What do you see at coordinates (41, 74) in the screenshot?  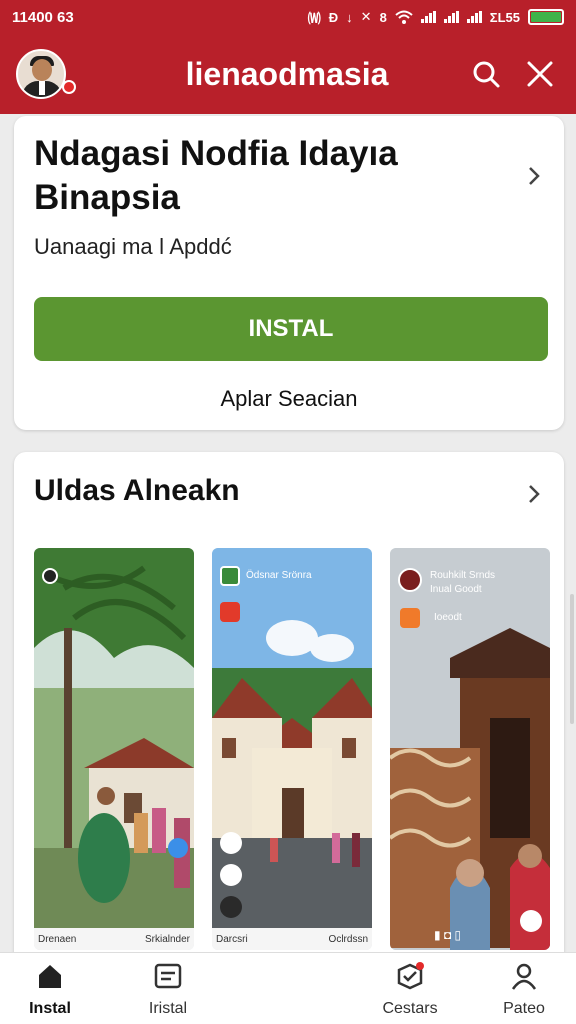 I see `profile-avatar` at bounding box center [41, 74].